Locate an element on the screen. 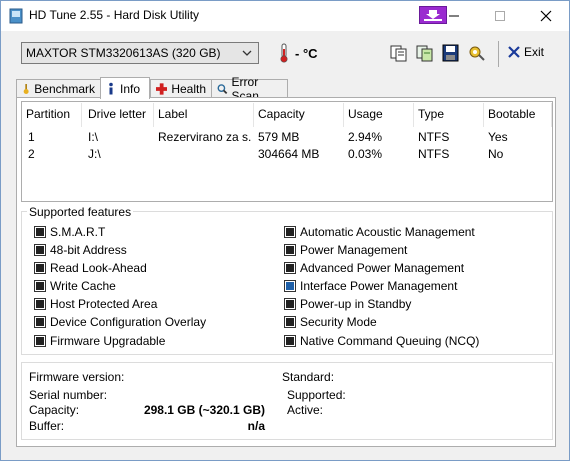 This screenshot has height=461, width=570. thermometer-icon is located at coordinates (284, 53).